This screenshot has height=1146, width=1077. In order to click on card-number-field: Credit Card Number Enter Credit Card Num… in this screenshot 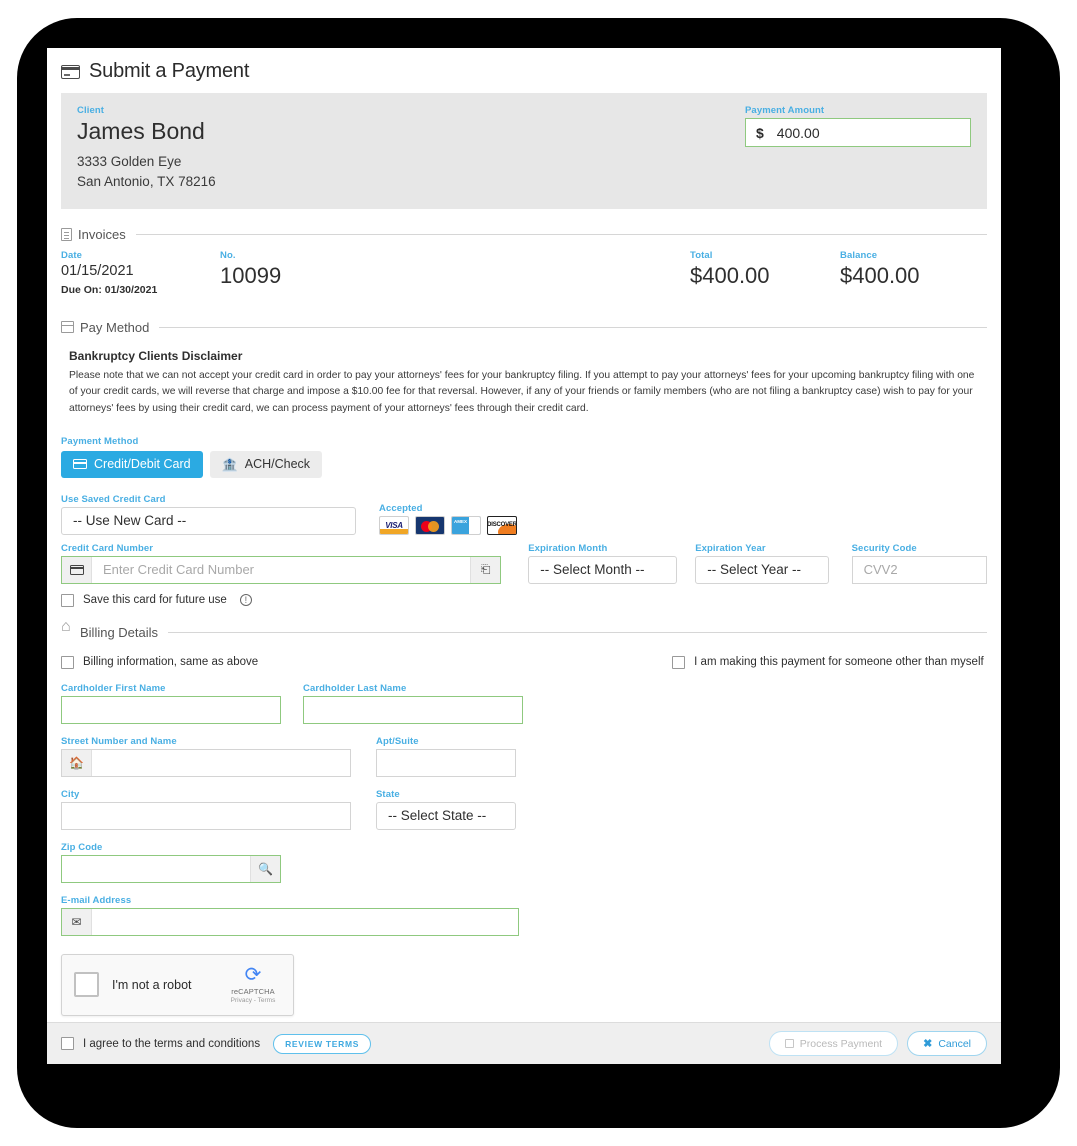, I will do `click(281, 563)`.